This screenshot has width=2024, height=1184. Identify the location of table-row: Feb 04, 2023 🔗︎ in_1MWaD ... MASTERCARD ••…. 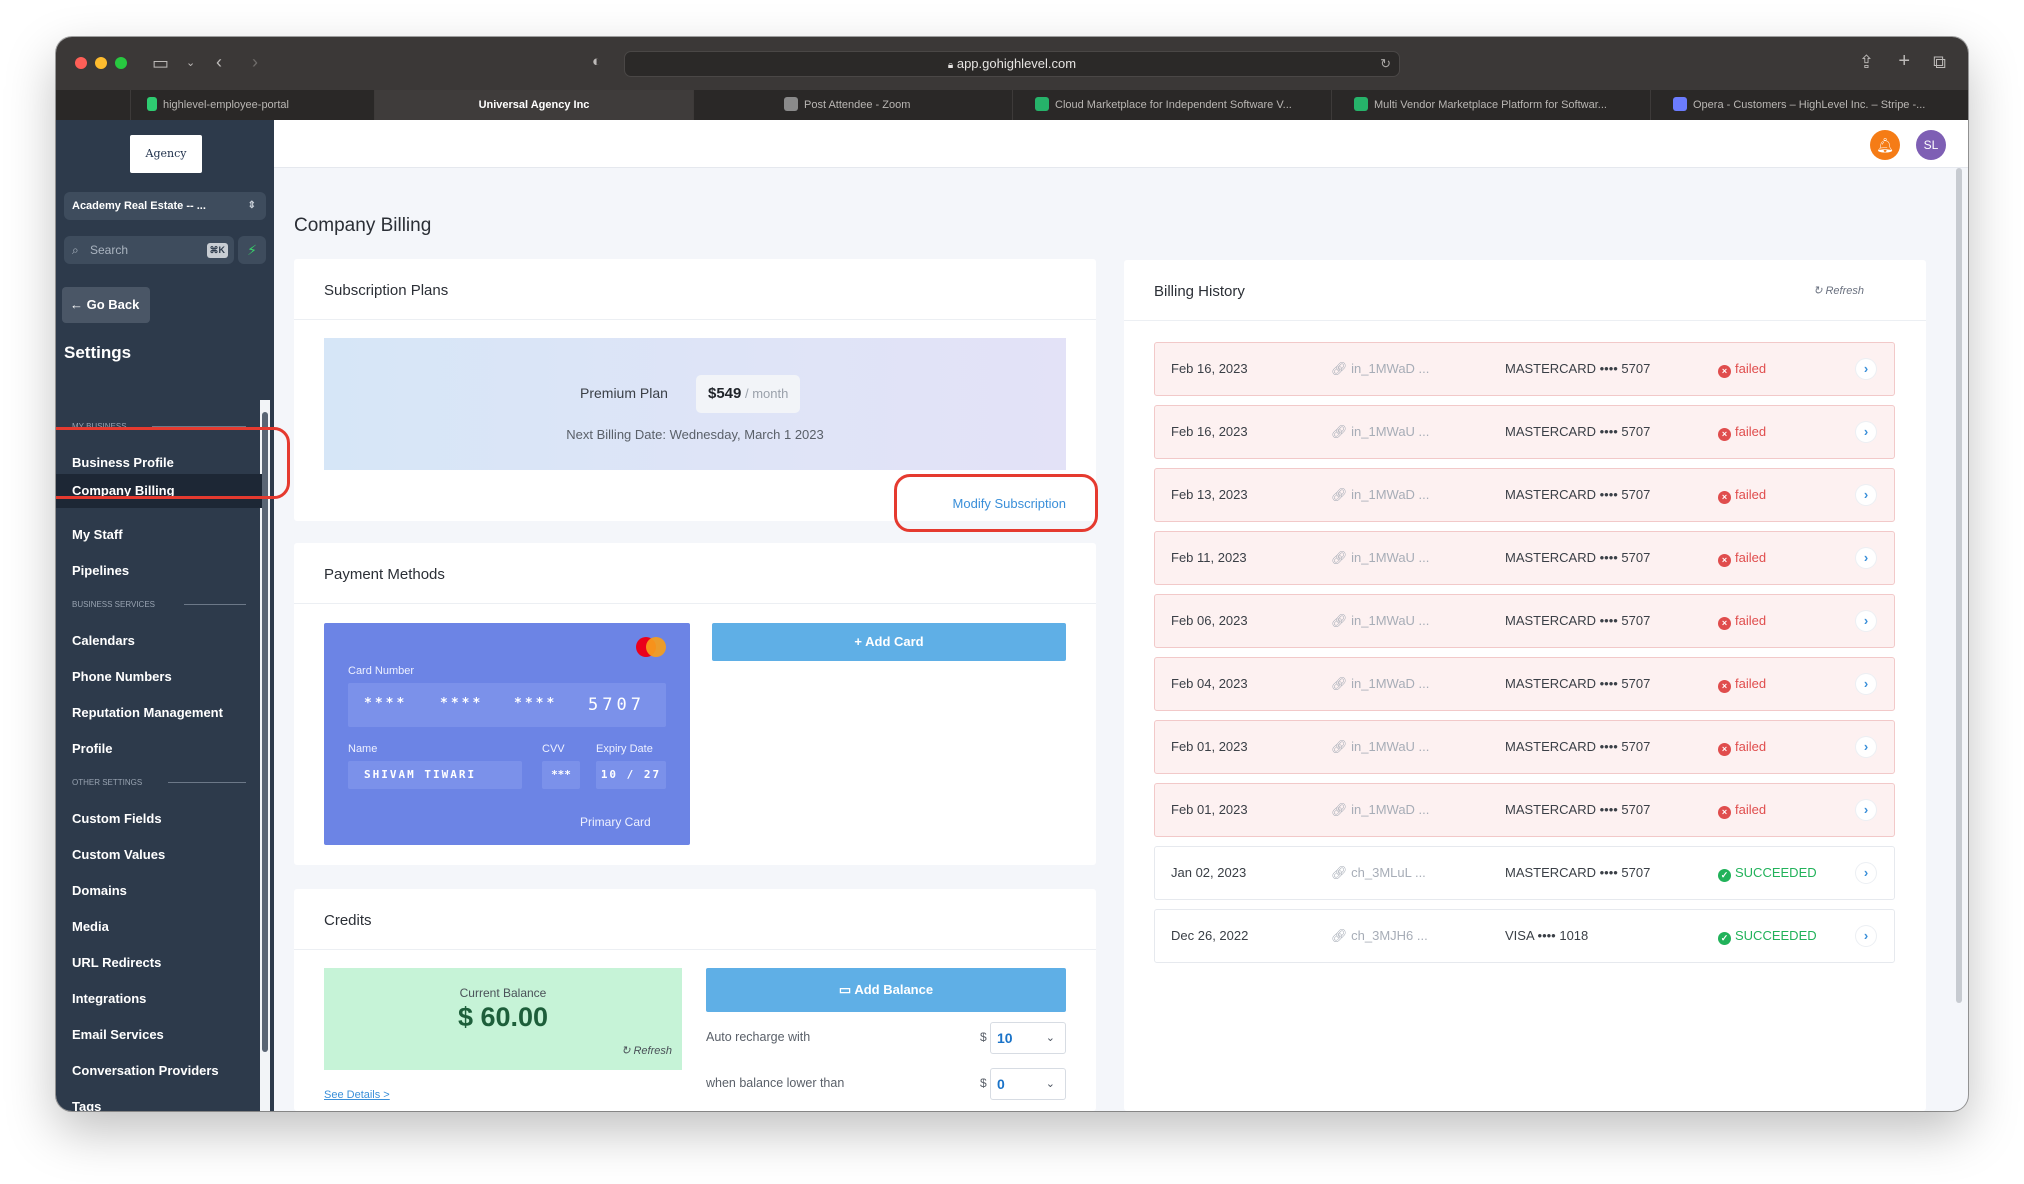
(1524, 684).